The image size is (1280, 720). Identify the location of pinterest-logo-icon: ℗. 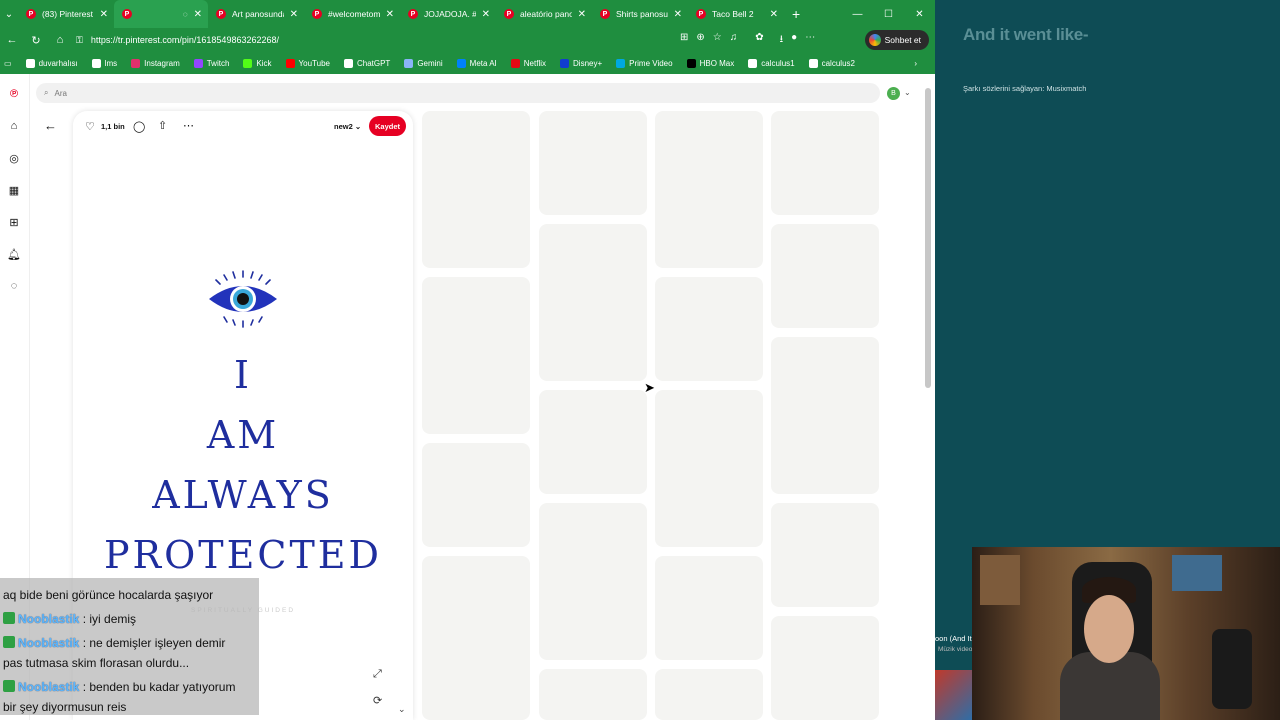
(14, 94).